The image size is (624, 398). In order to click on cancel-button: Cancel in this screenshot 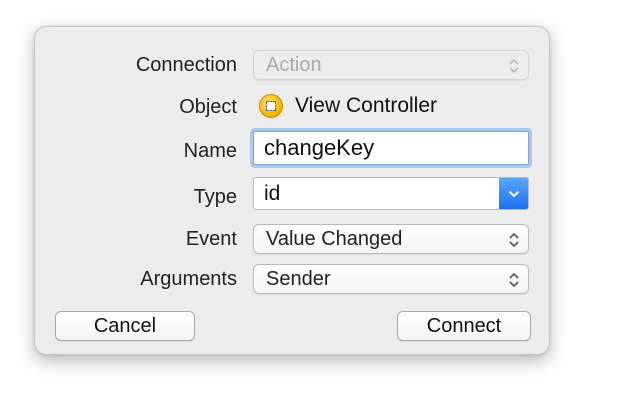, I will do `click(125, 326)`.